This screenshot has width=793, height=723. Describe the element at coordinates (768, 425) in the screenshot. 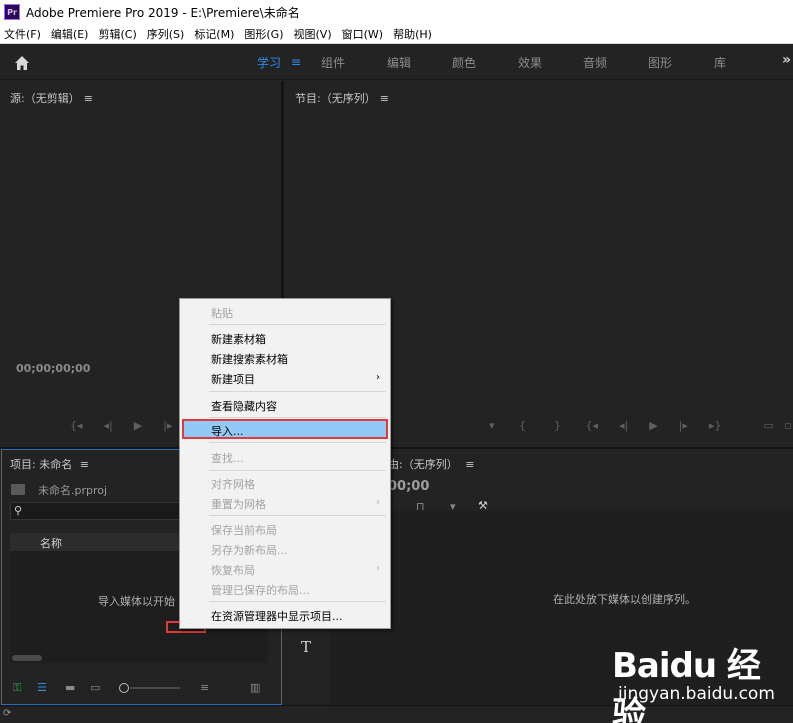

I see `lift-icon: ▭` at that location.